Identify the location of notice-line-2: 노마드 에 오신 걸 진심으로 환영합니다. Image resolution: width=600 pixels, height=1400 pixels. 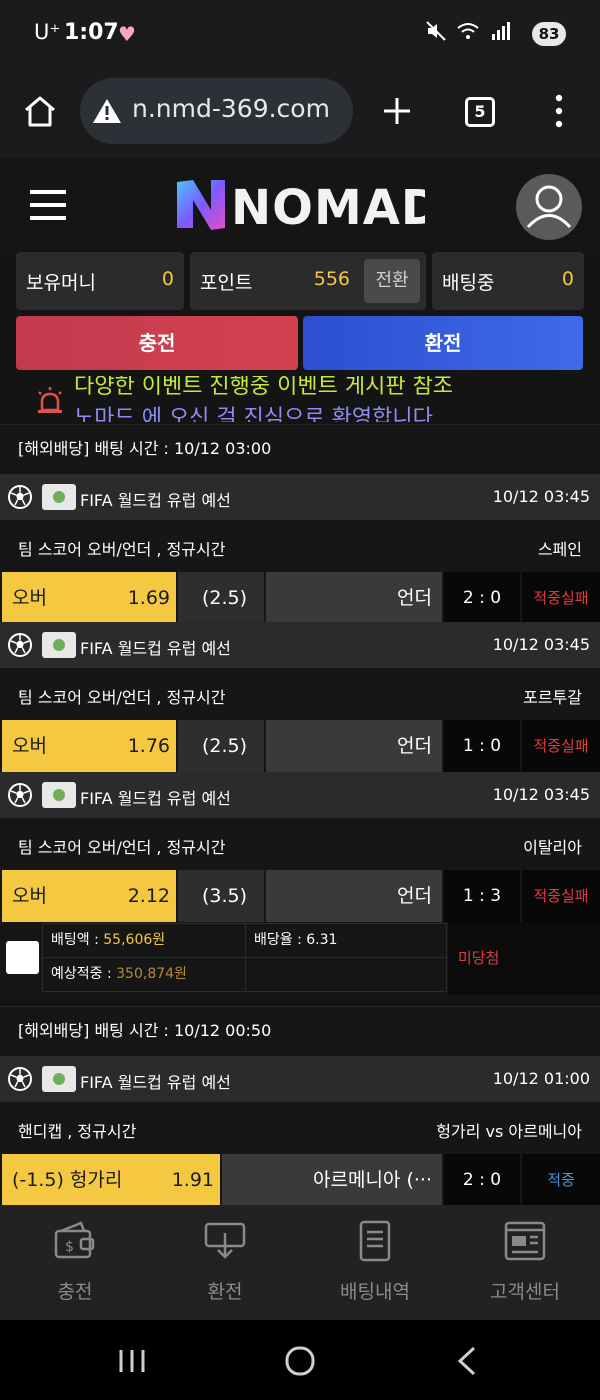
(253, 414).